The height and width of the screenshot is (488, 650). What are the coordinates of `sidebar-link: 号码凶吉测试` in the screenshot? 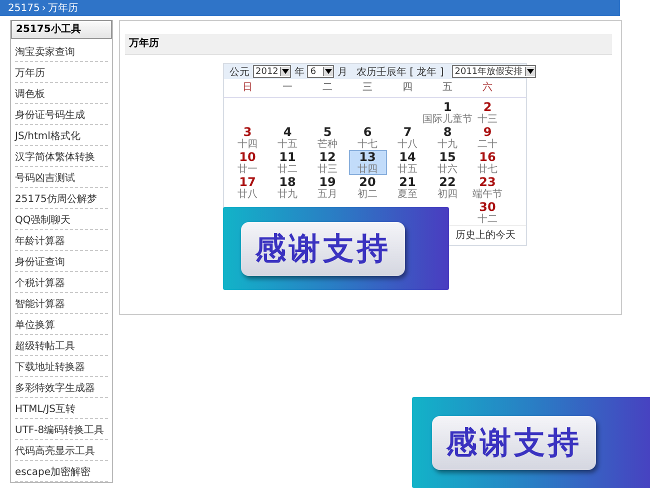 It's located at (61, 177).